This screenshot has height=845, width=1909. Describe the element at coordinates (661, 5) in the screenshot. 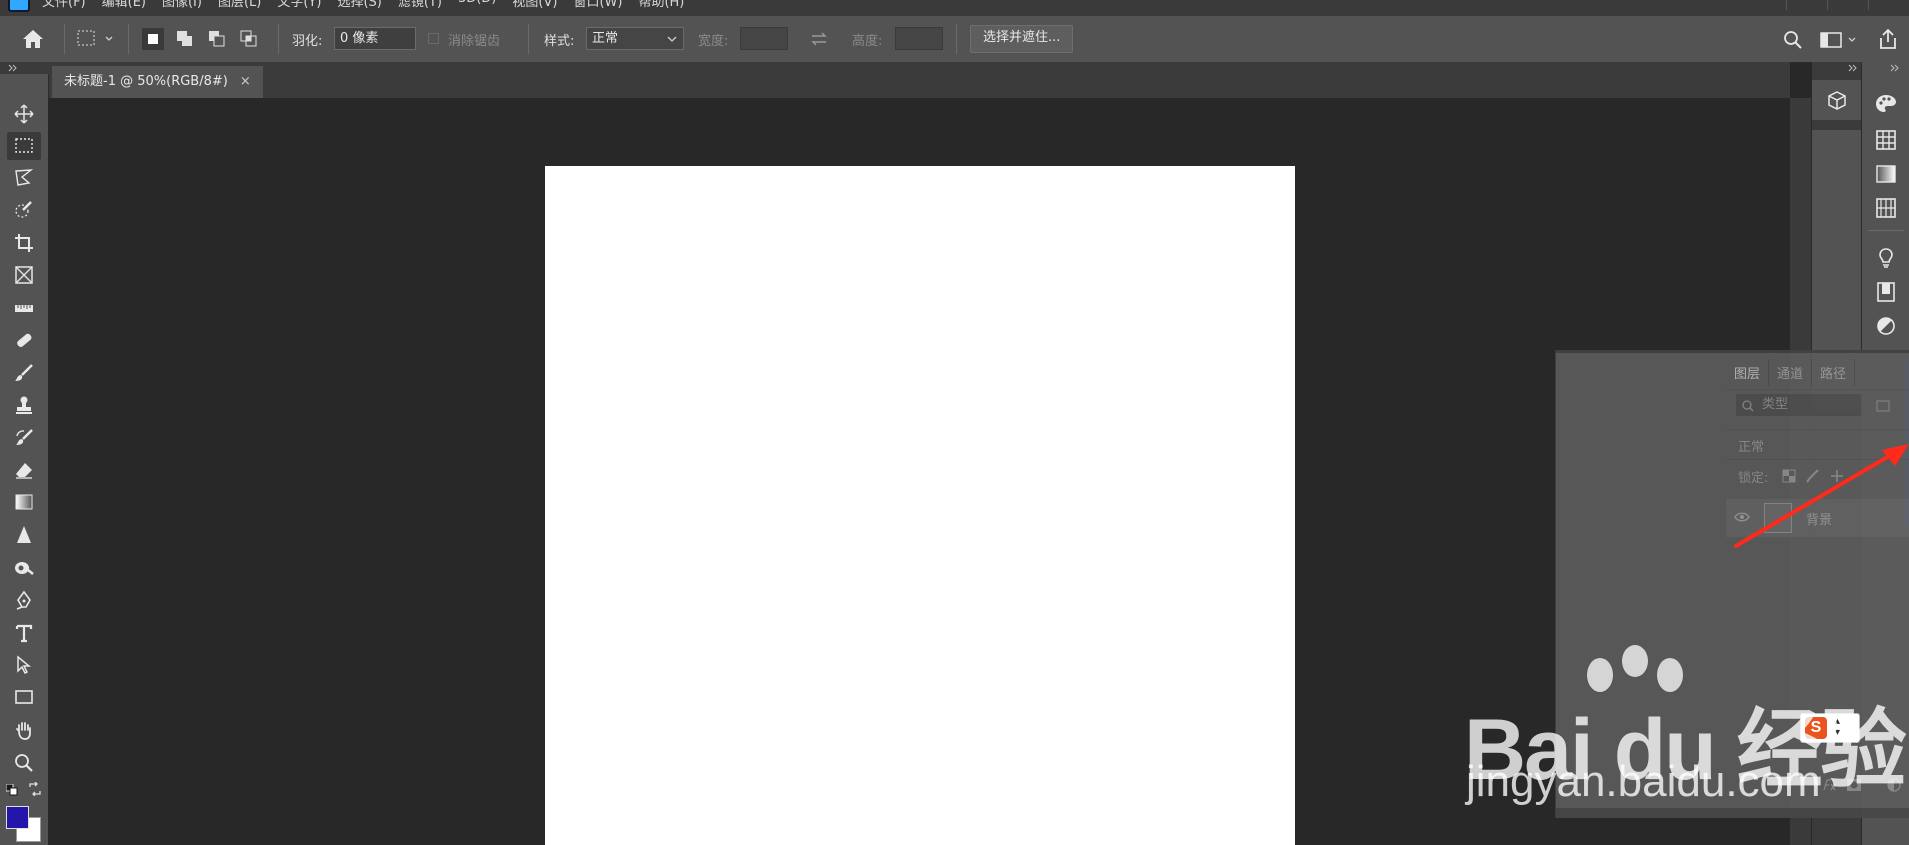

I see `menu-help: 帮助(H)` at that location.